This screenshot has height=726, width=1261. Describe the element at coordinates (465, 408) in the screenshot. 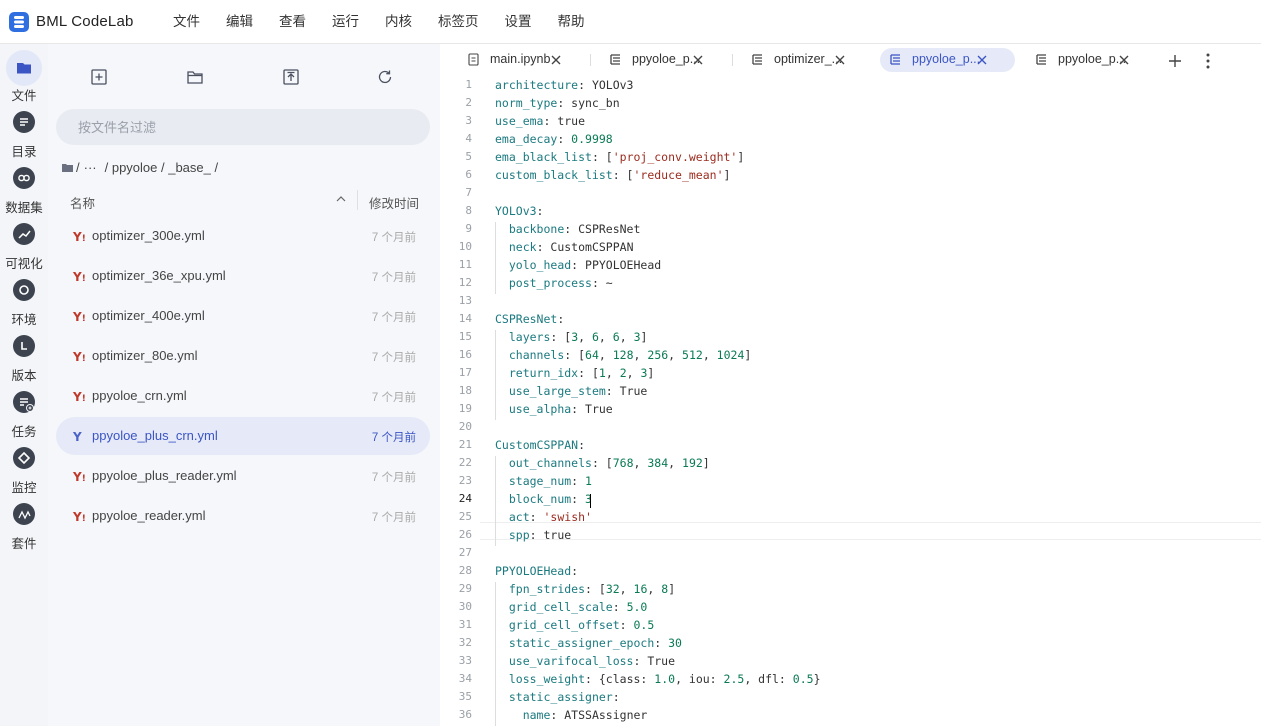

I see `line-number: 19` at that location.